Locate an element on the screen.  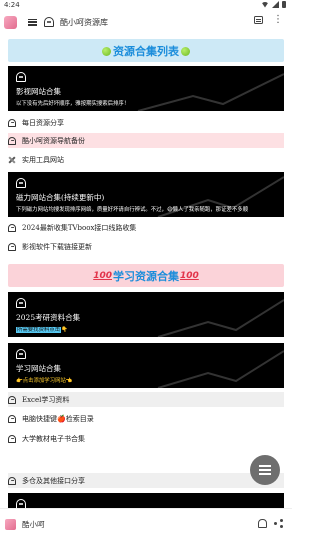
list-item: 多仓及其他接口分享 is located at coordinates (146, 480).